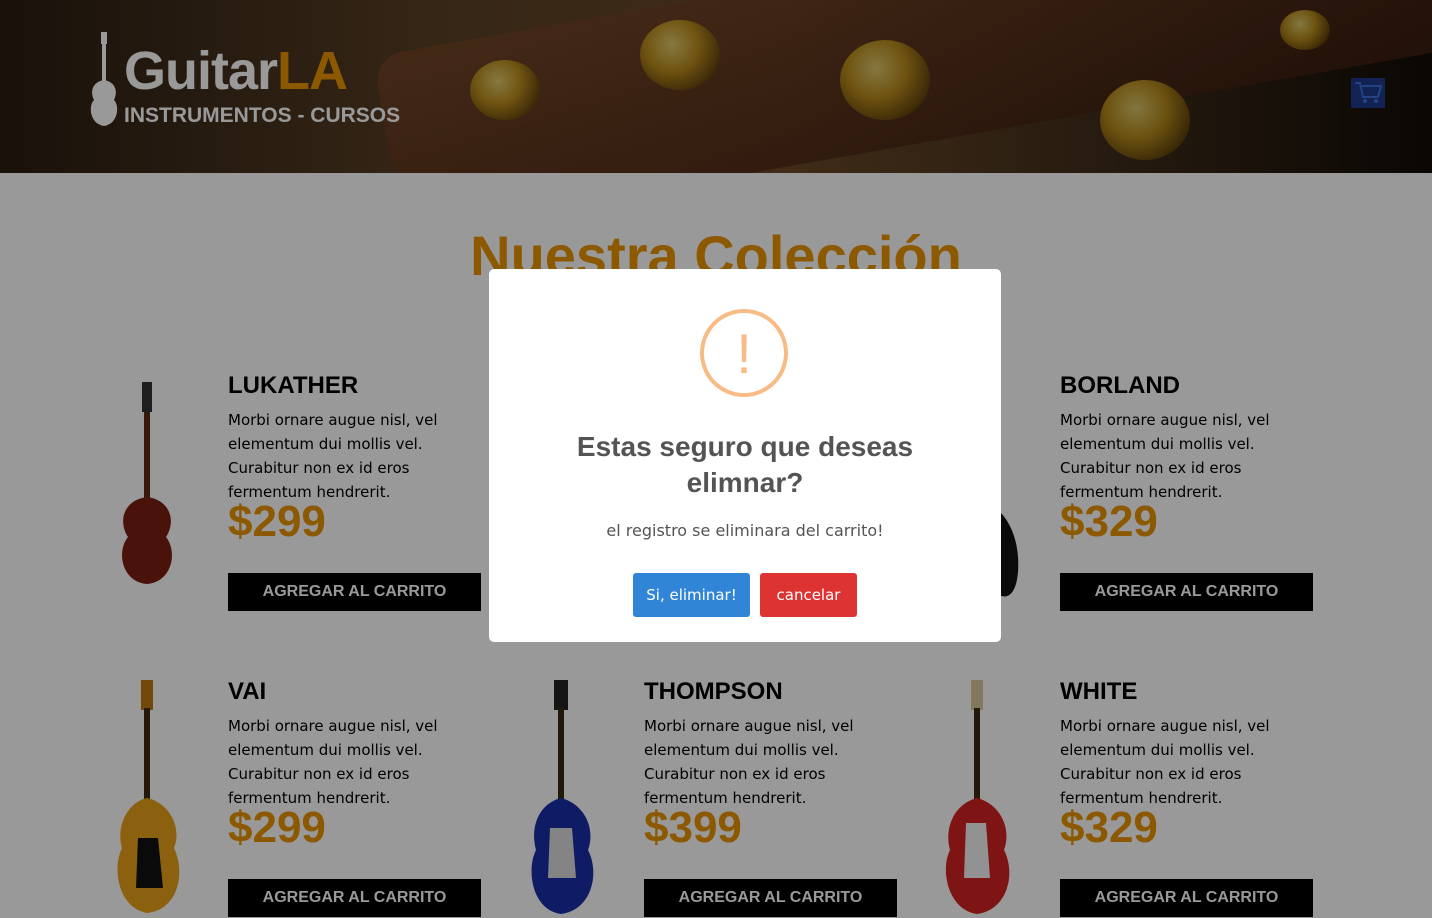 Image resolution: width=1432 pixels, height=918 pixels. I want to click on confirm-delete-button: Si, eliminar!, so click(691, 595).